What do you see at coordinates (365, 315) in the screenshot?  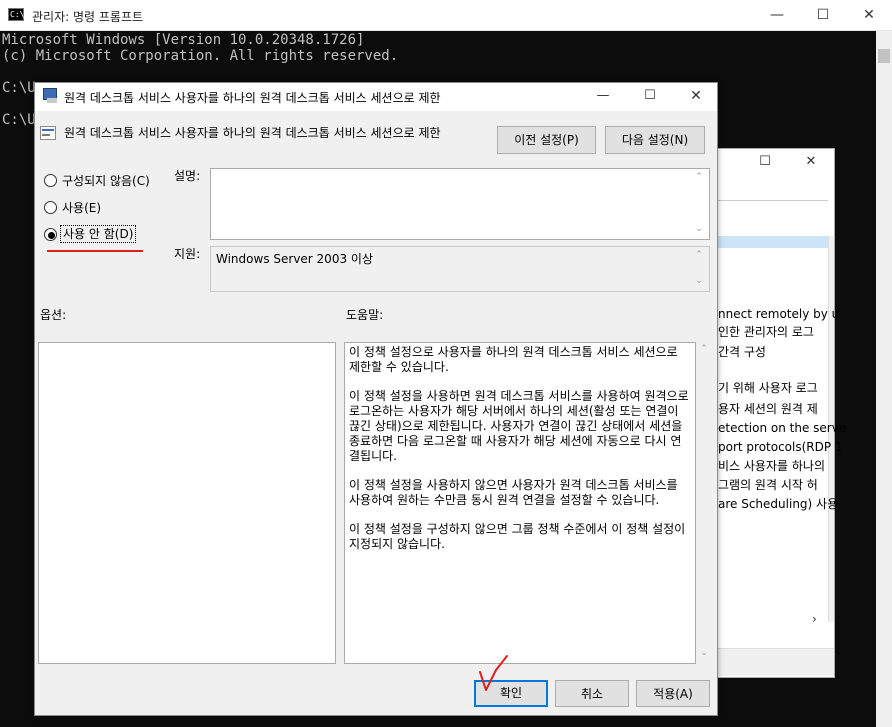 I see `help-label: 도움말:` at bounding box center [365, 315].